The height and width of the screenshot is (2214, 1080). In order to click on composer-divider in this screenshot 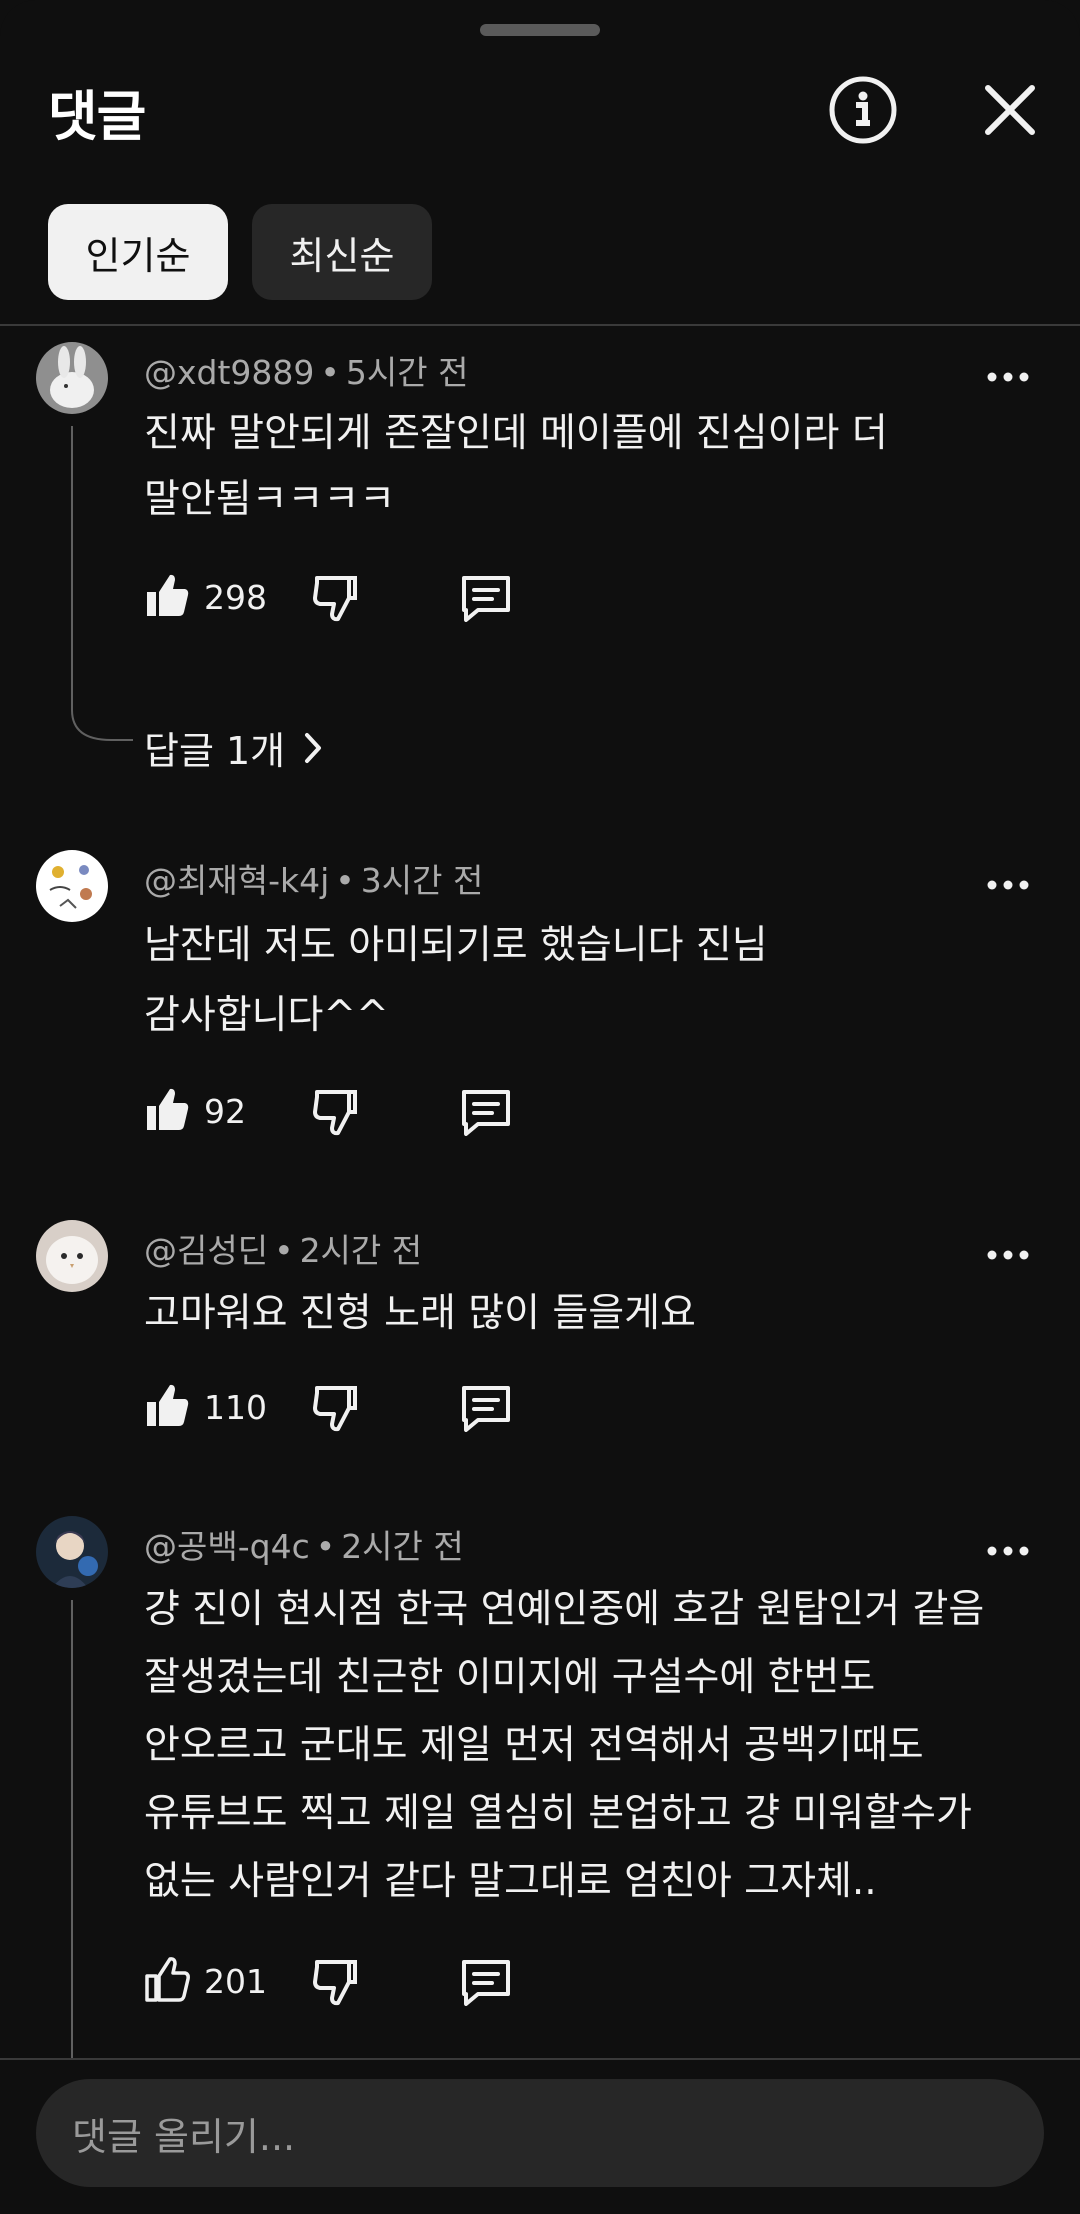, I will do `click(540, 2059)`.